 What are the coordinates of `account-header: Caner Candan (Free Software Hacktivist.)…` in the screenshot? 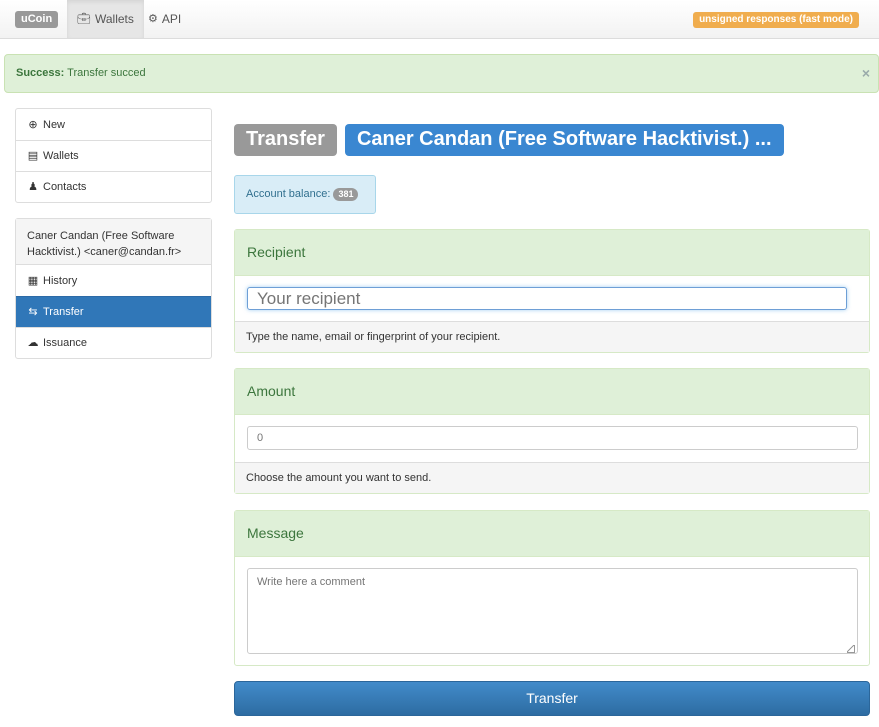 It's located at (113, 242).